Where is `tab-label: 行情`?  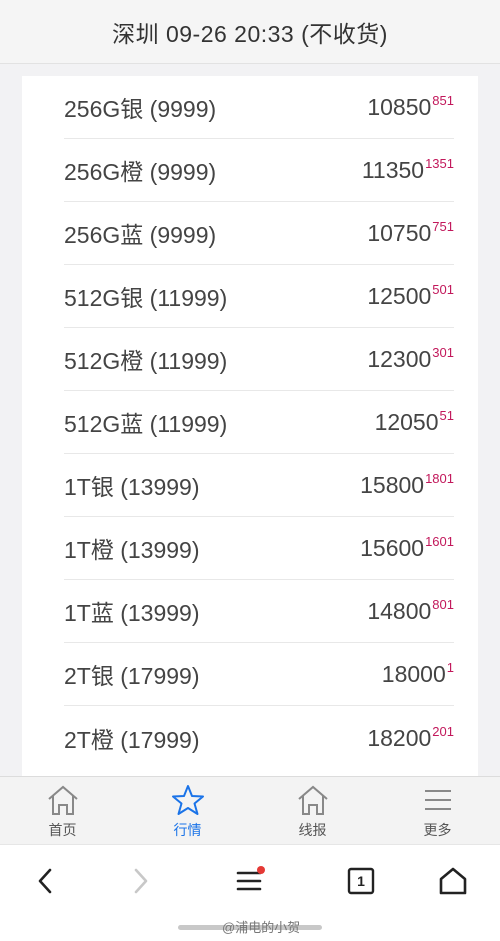
tab-label: 行情 is located at coordinates (187, 830).